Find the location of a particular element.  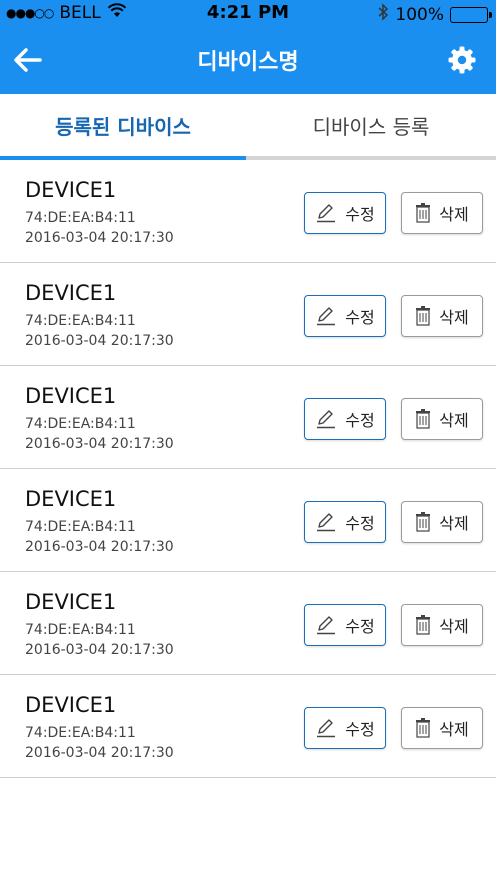

page-title: 디바이스명 is located at coordinates (248, 62).